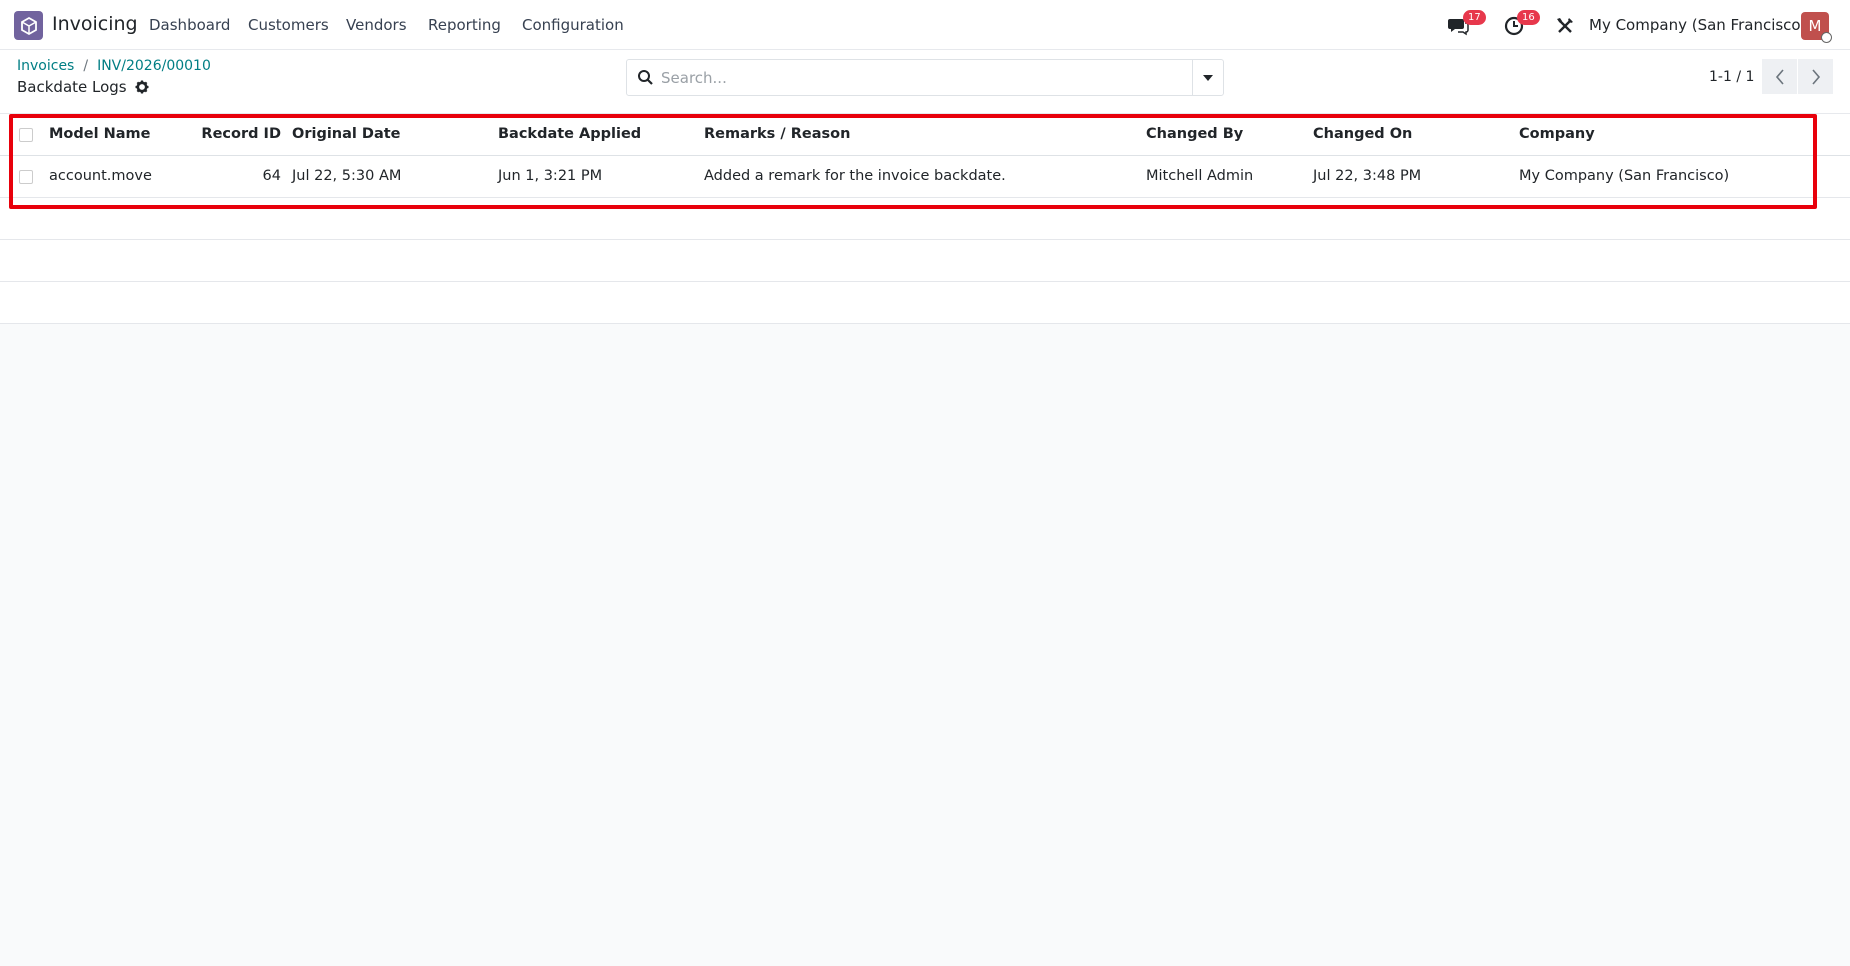  Describe the element at coordinates (376, 25) in the screenshot. I see `menu-vendors: Vendors` at that location.